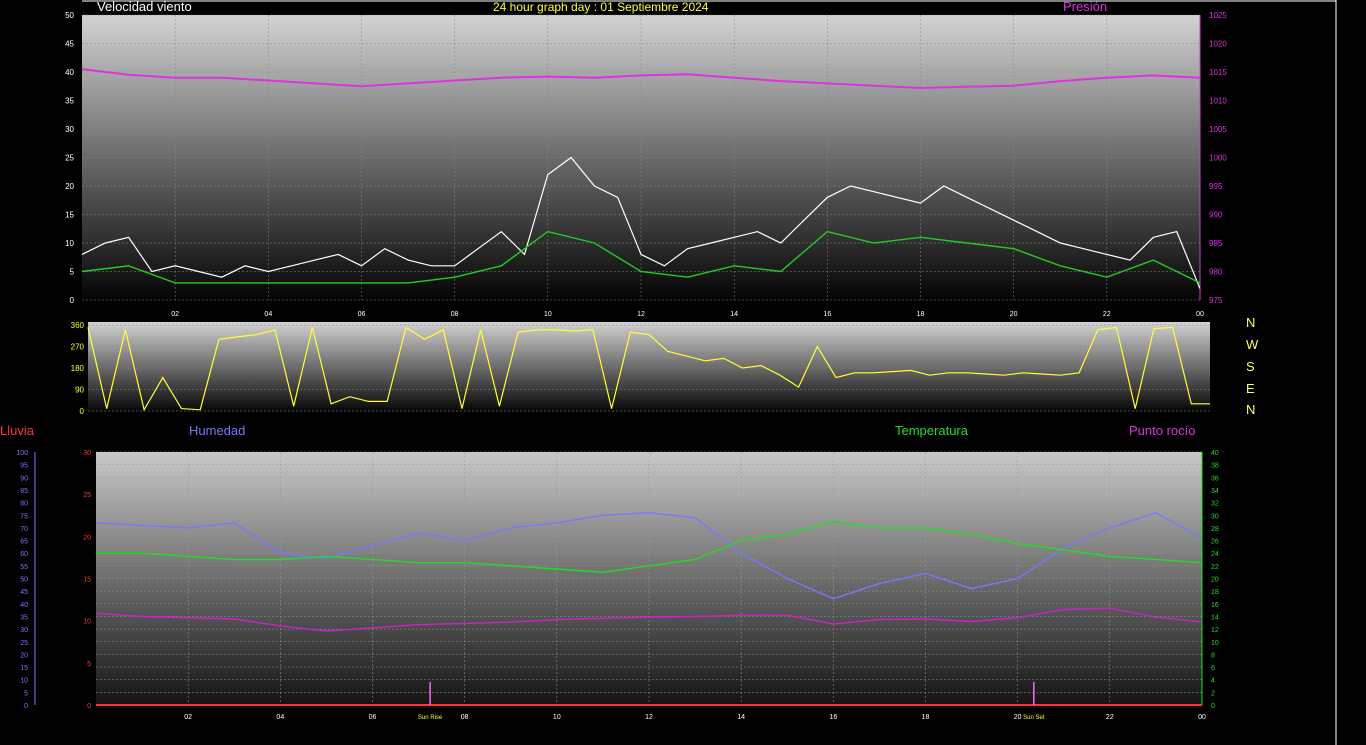 The width and height of the screenshot is (1366, 745). What do you see at coordinates (926, 717) in the screenshot?
I see `temp-x-tick-label: 18` at bounding box center [926, 717].